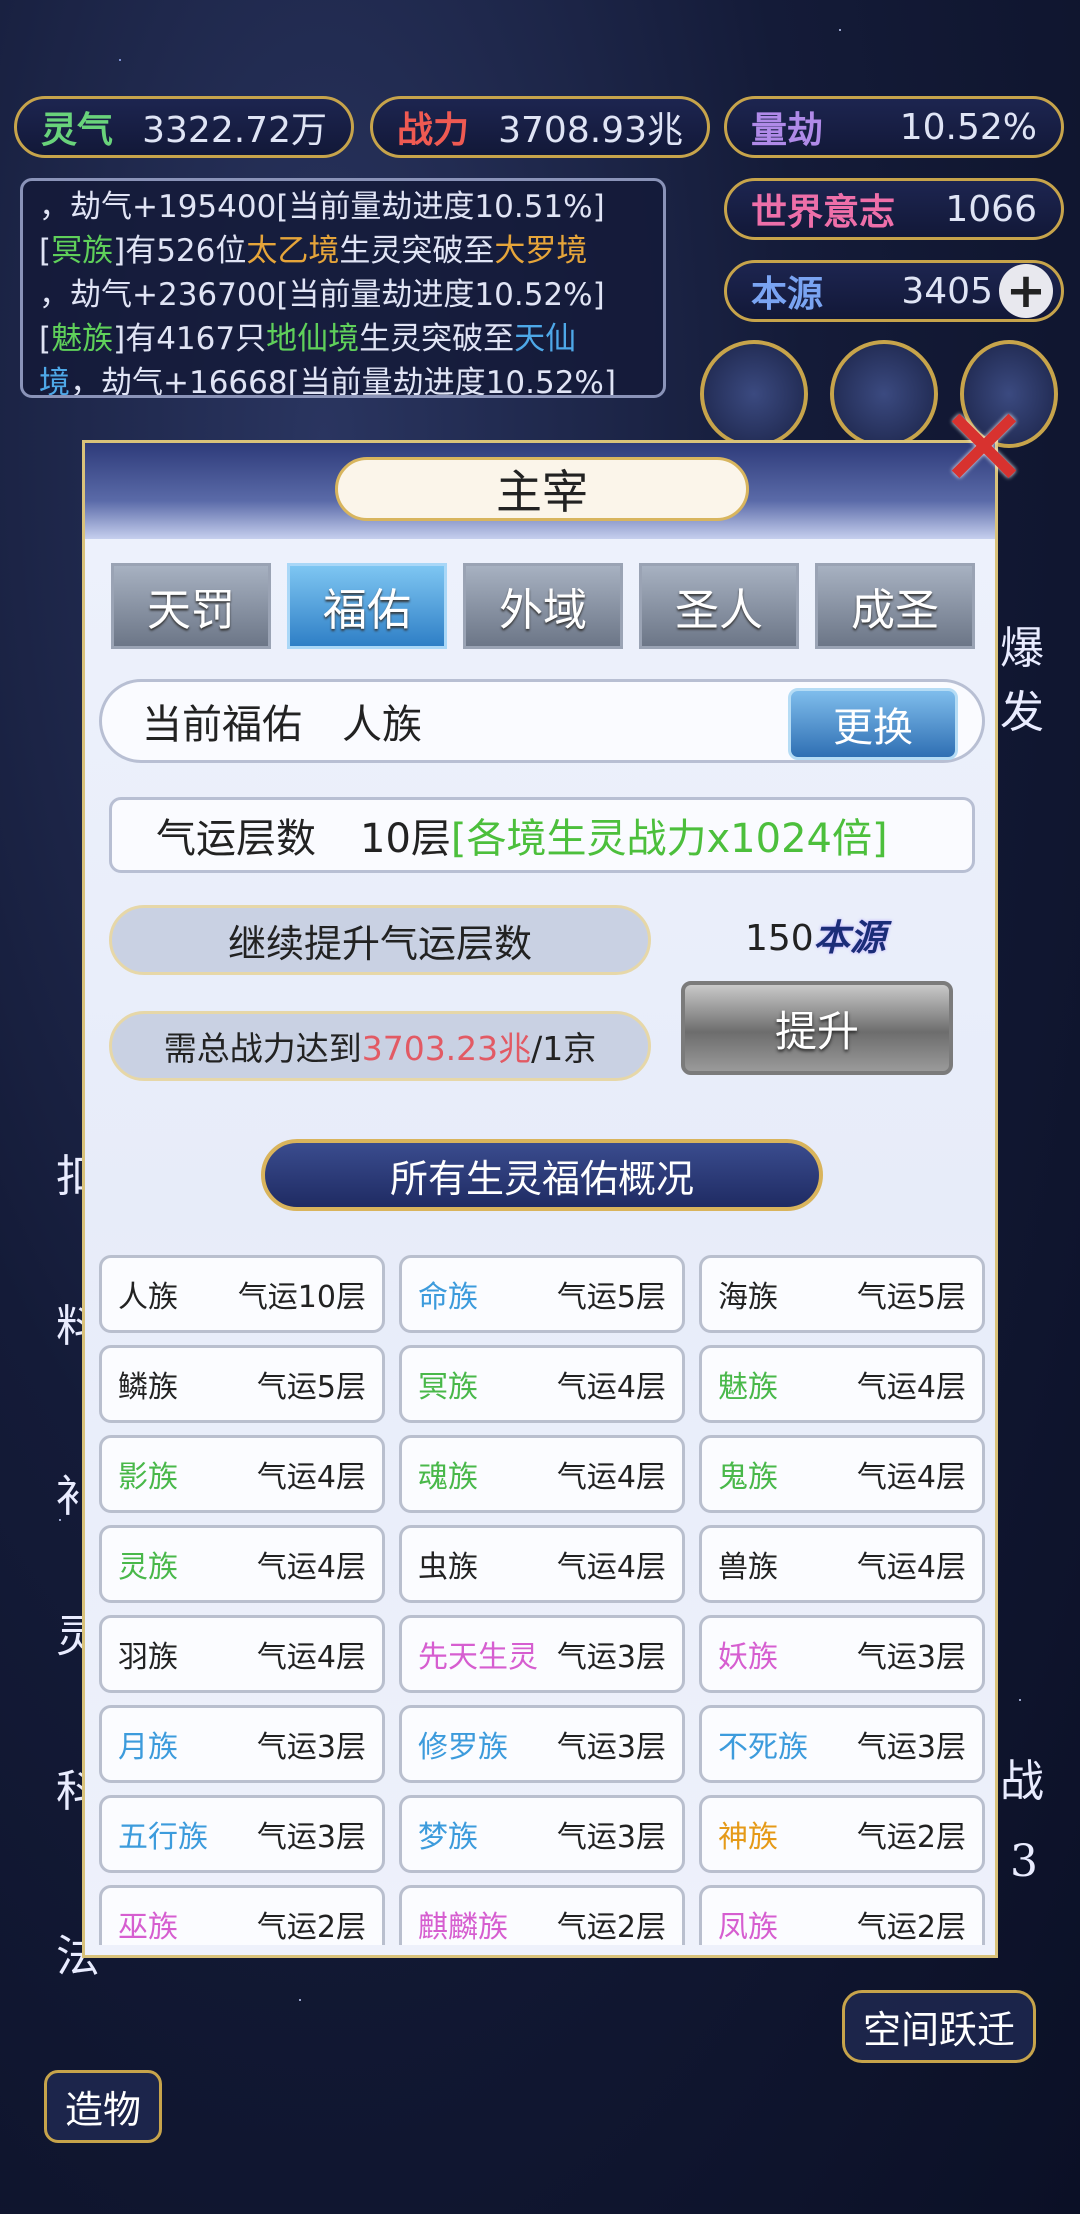 The height and width of the screenshot is (2214, 1080). Describe the element at coordinates (842, 1294) in the screenshot. I see `race-cell: 海族 气运5层` at that location.